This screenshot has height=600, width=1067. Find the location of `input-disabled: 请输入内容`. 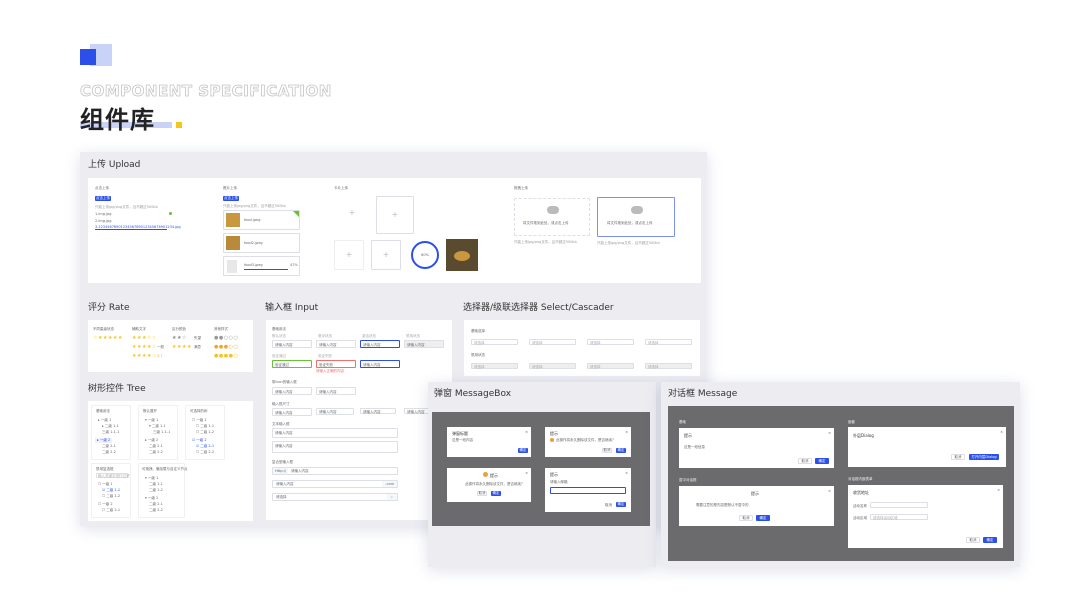

input-disabled: 请输入内容 is located at coordinates (424, 344).